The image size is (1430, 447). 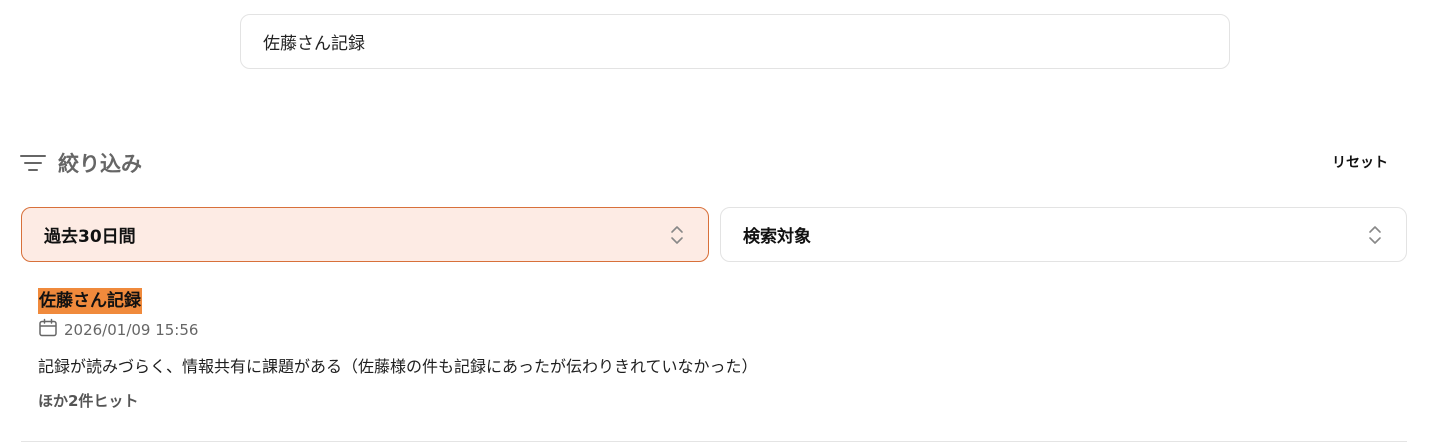 I want to click on filter-icon, so click(x=33, y=163).